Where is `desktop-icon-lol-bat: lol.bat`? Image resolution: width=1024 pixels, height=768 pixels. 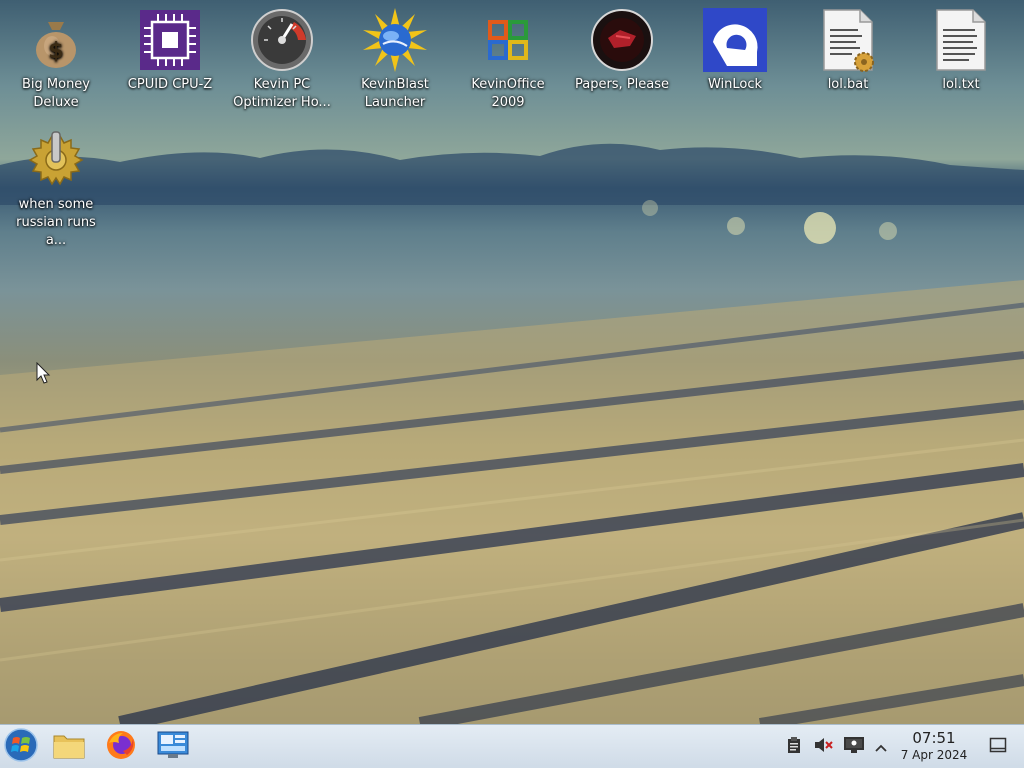
desktop-icon-lol-bat: lol.bat is located at coordinates (848, 48).